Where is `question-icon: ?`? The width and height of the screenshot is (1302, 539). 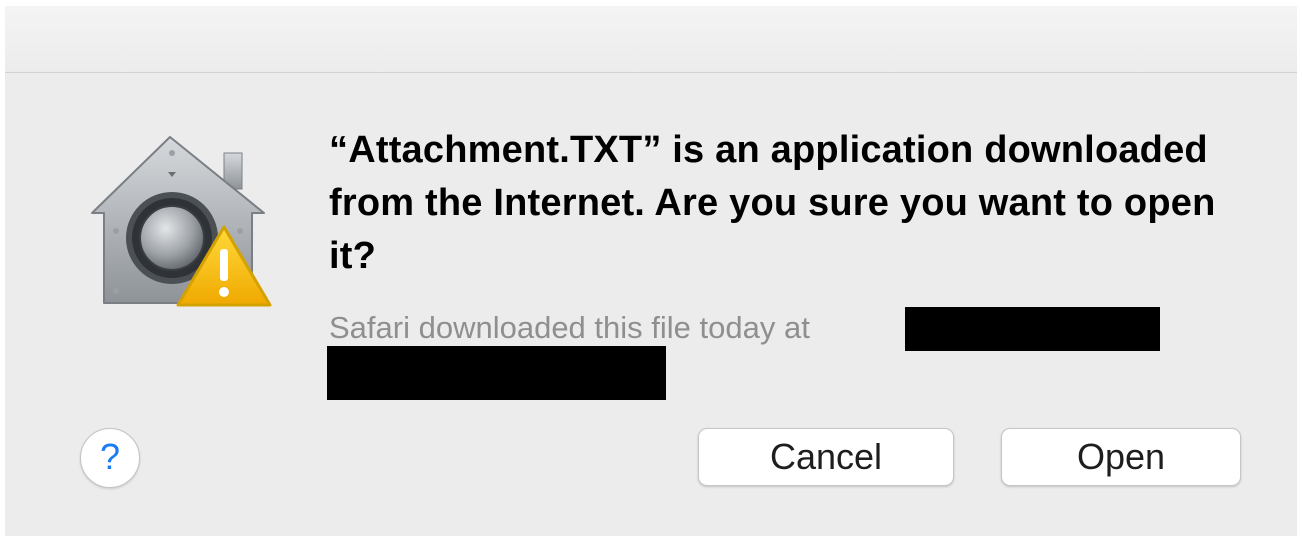 question-icon: ? is located at coordinates (110, 456).